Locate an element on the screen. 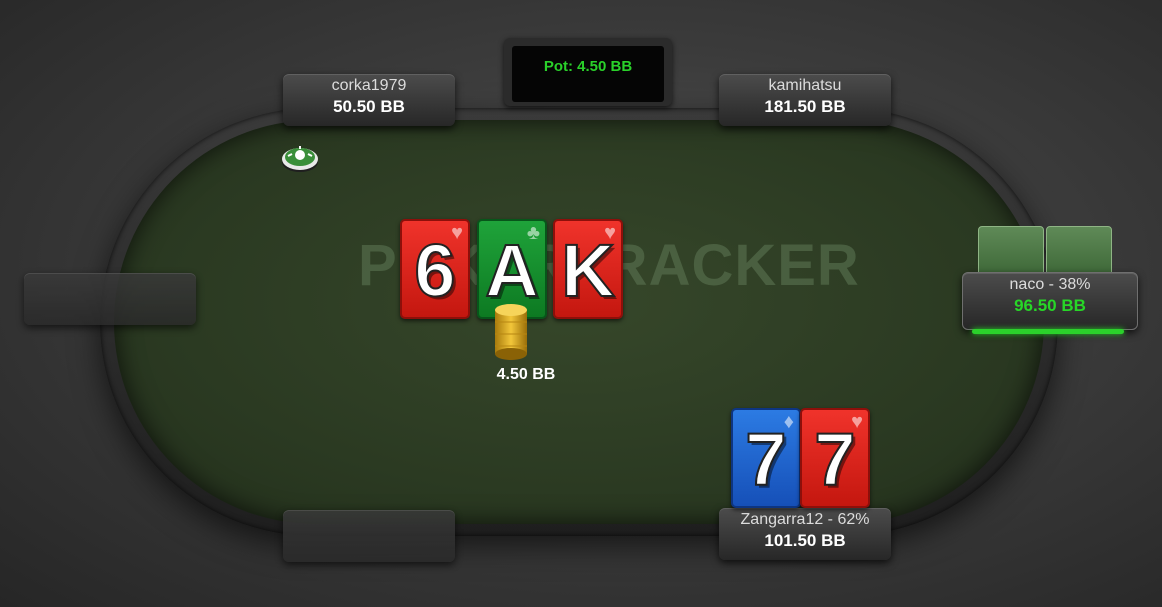 The image size is (1162, 607). seat-zangarra12: Zangarra12 - 62% 101.50 BB is located at coordinates (805, 534).